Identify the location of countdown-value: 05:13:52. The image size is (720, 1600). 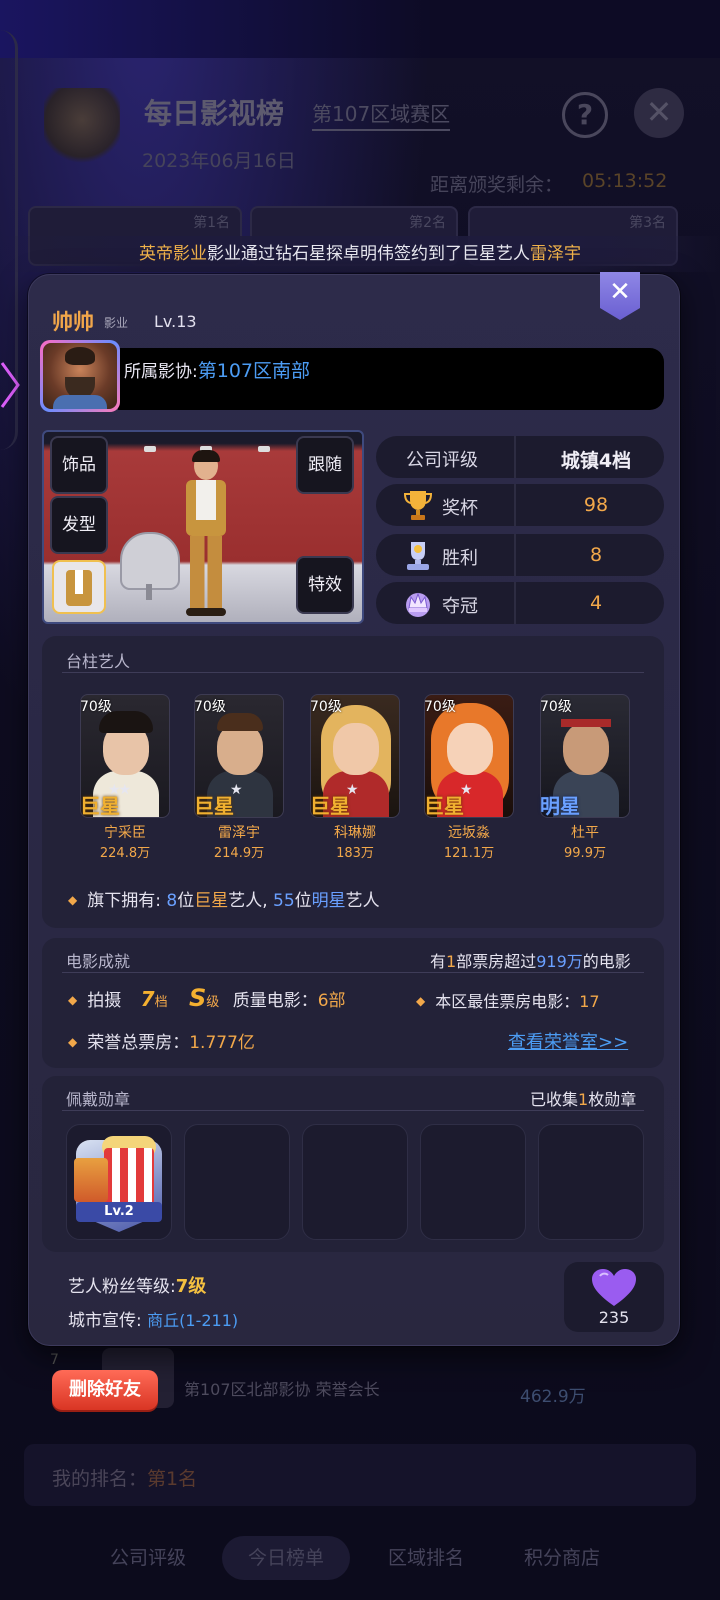
(625, 181).